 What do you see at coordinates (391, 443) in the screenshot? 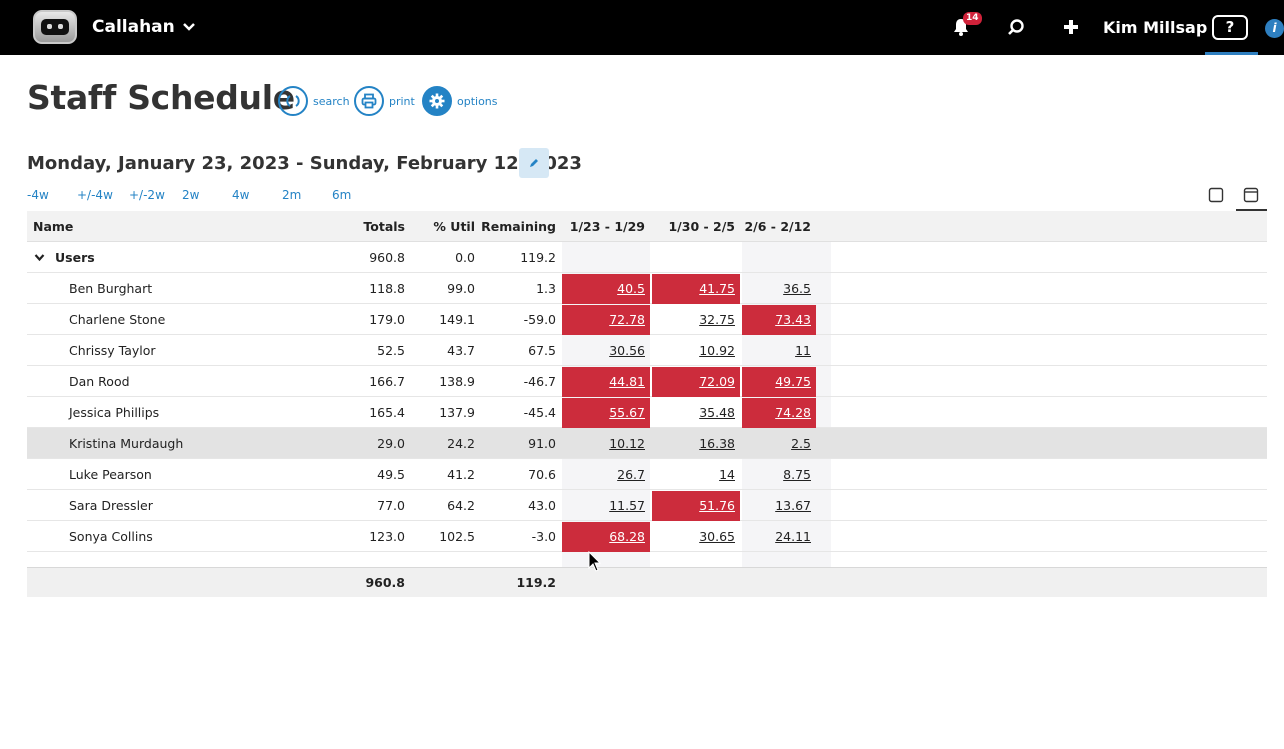
I see `row-totals: 29.0` at bounding box center [391, 443].